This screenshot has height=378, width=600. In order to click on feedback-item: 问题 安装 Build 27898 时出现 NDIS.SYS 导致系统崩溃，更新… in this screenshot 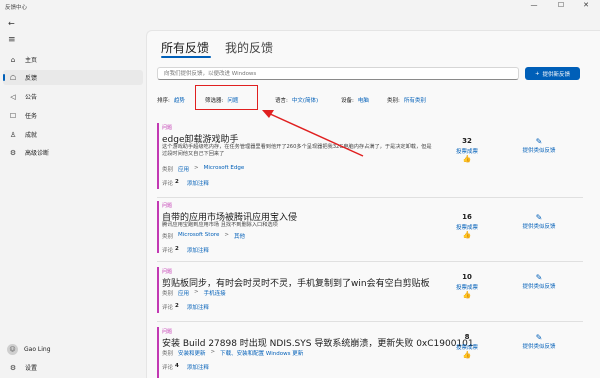, I will do `click(370, 352)`.